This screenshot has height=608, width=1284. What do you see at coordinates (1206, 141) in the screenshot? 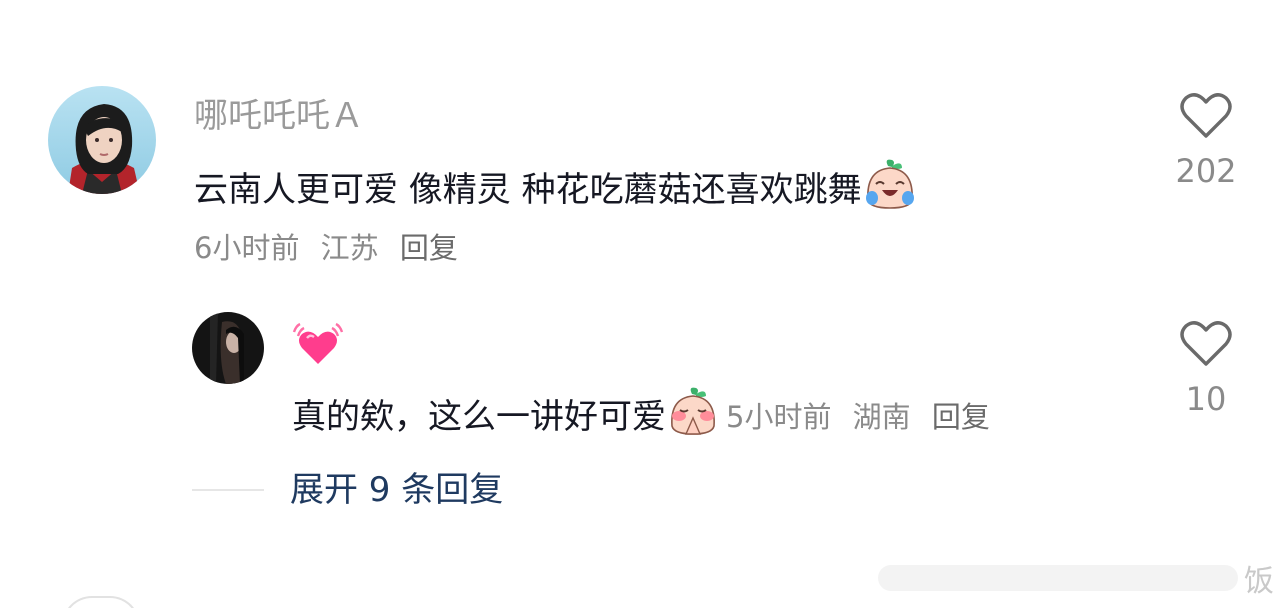
I see `comment-like-button: 202` at bounding box center [1206, 141].